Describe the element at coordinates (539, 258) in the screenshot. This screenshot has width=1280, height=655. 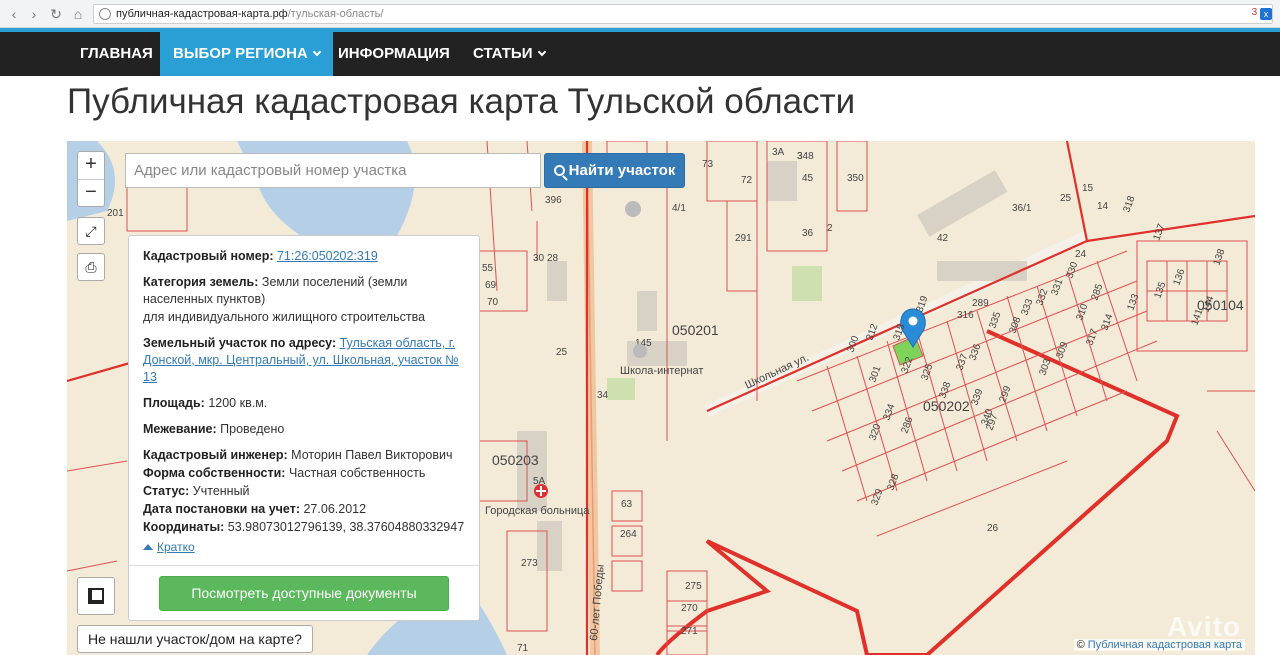
I see `parcel-number-label: 30` at that location.